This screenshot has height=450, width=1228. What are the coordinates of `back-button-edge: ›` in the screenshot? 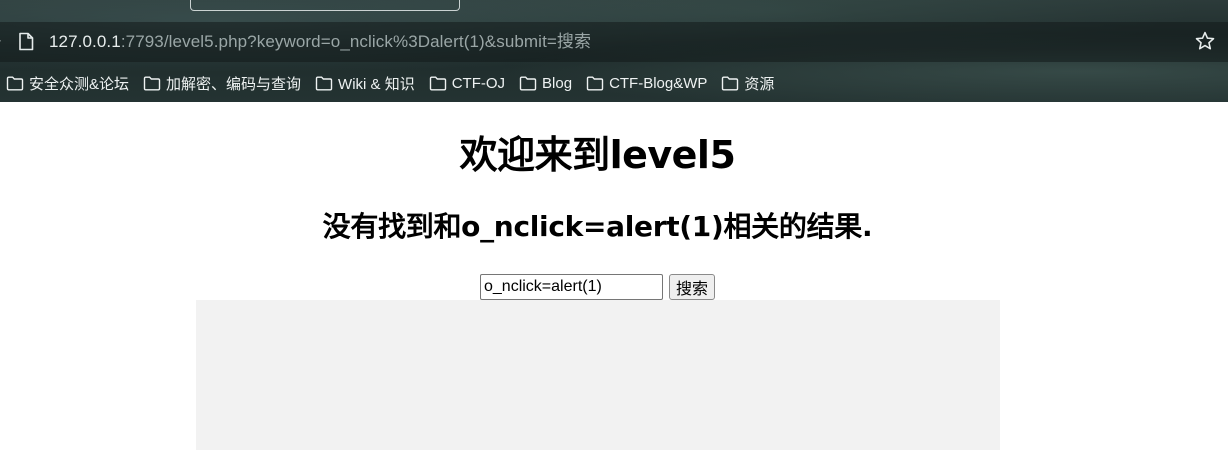 It's located at (1, 41).